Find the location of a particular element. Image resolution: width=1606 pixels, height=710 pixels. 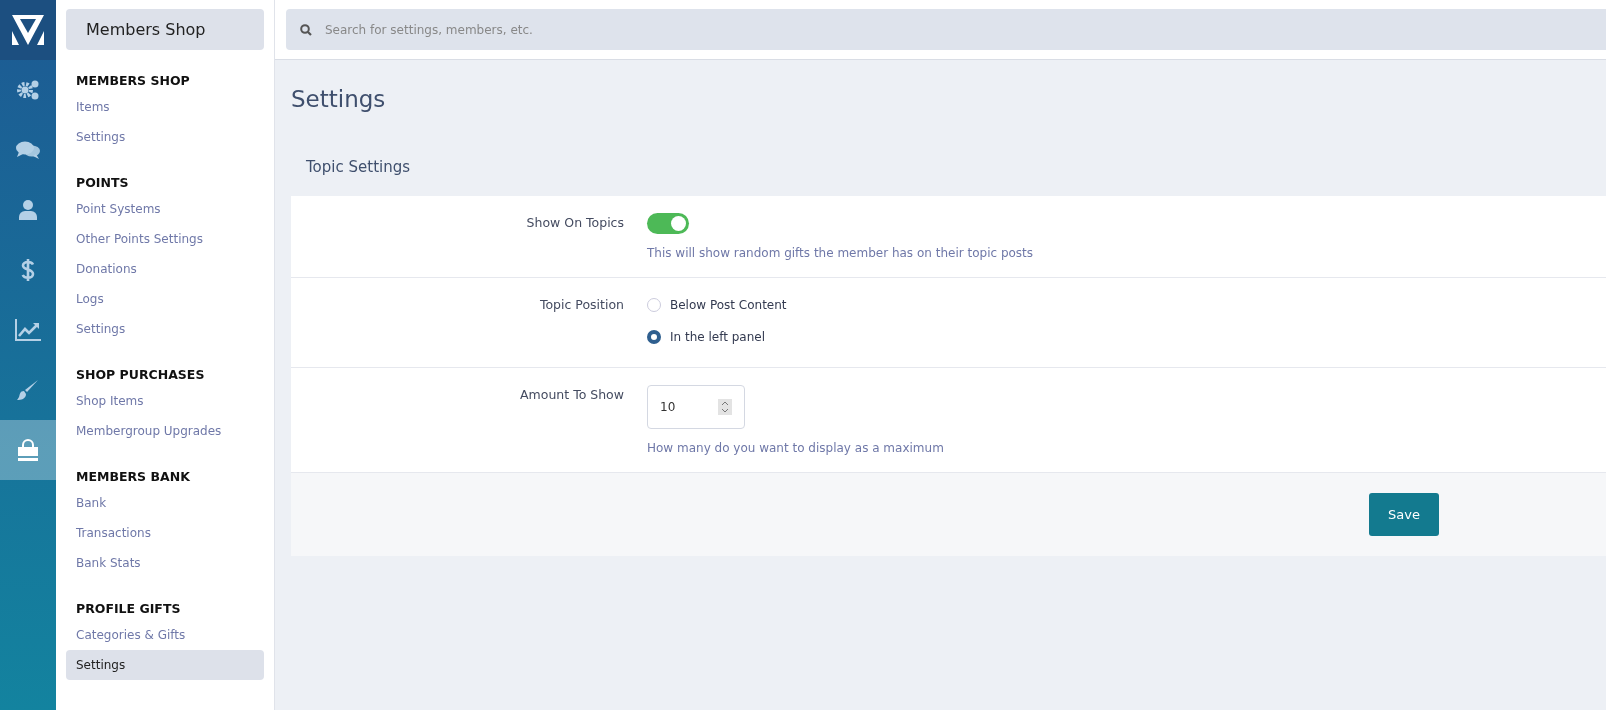

sidebar-link: Transactions is located at coordinates (165, 533).